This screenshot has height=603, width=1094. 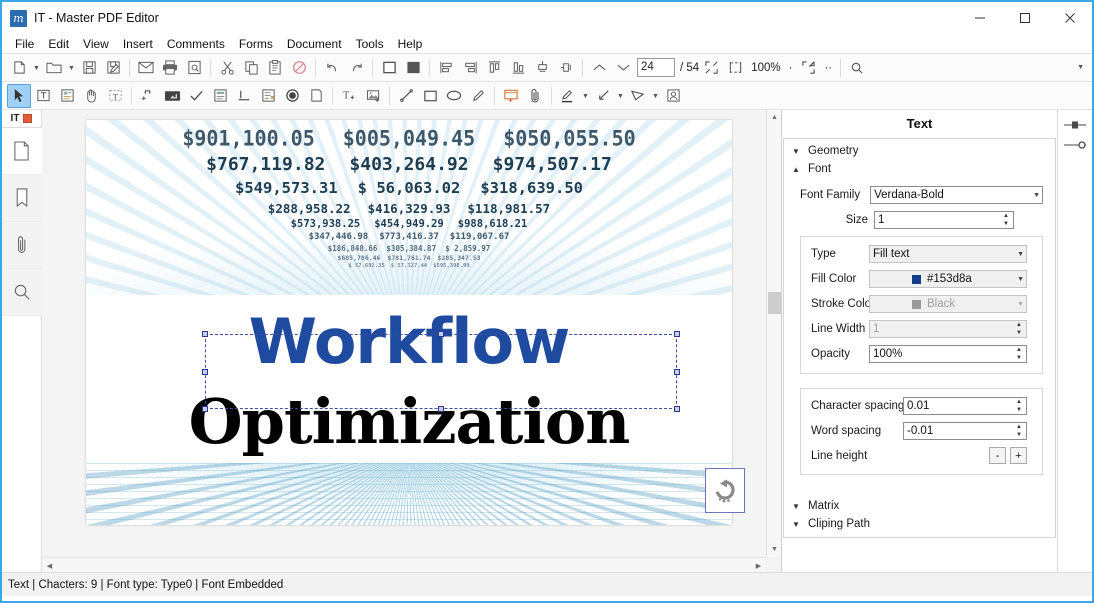 I want to click on attachments-panel-button, so click(x=22, y=245).